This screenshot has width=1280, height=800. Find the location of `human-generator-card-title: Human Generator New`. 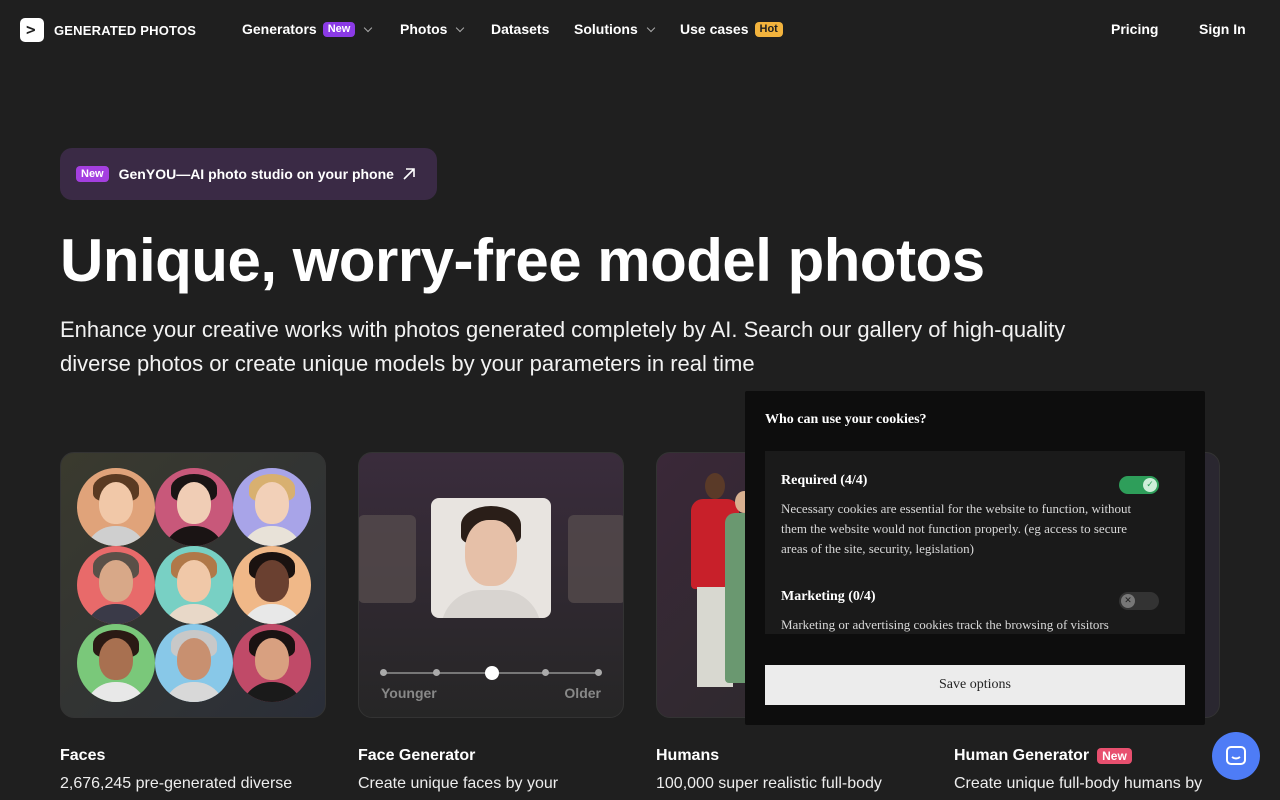

human-generator-card-title: Human Generator New is located at coordinates (1043, 756).